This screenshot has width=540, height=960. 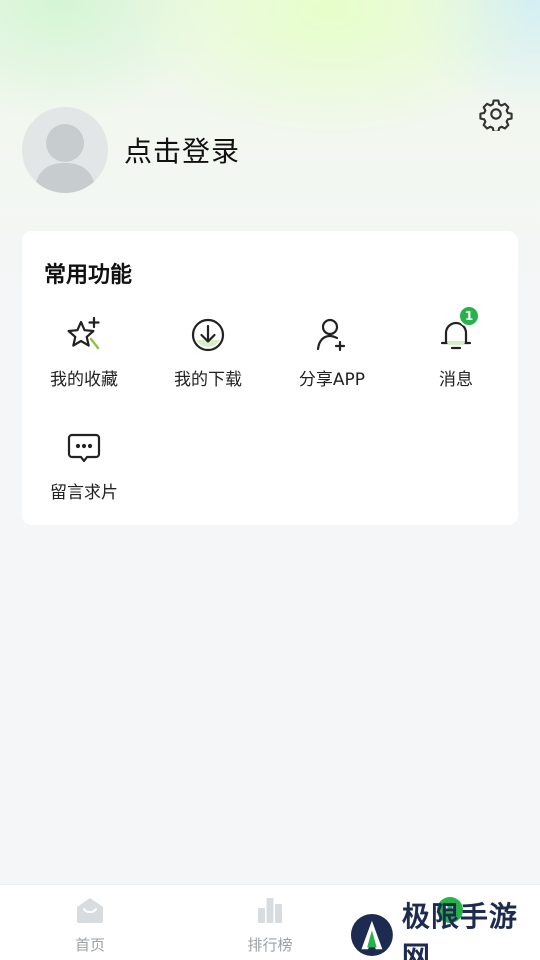 What do you see at coordinates (270, 910) in the screenshot?
I see `ranking-icon` at bounding box center [270, 910].